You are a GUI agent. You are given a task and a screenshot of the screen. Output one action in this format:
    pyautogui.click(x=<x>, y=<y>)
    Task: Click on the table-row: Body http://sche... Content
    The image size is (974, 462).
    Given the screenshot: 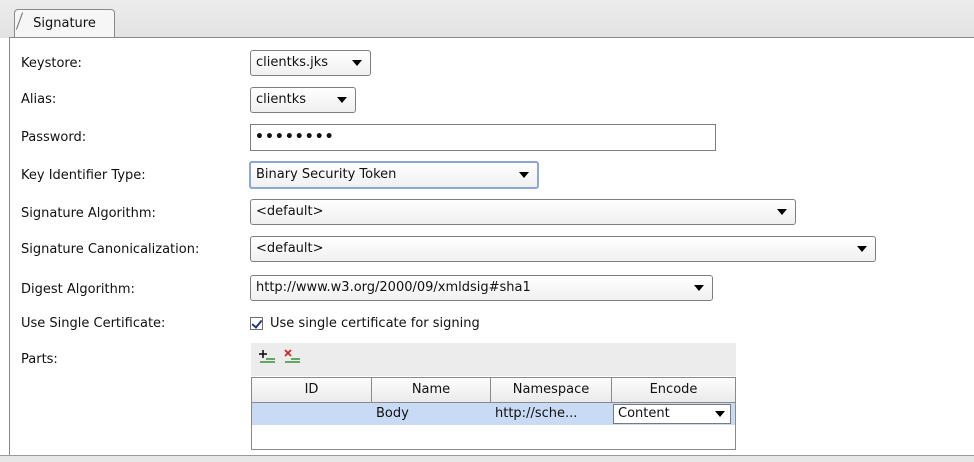 What is the action you would take?
    pyautogui.click(x=493, y=414)
    